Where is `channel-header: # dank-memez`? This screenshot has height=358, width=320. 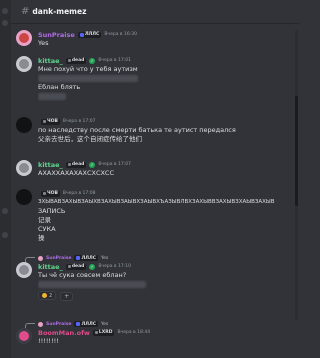
channel-header: # dank-memez is located at coordinates (155, 12).